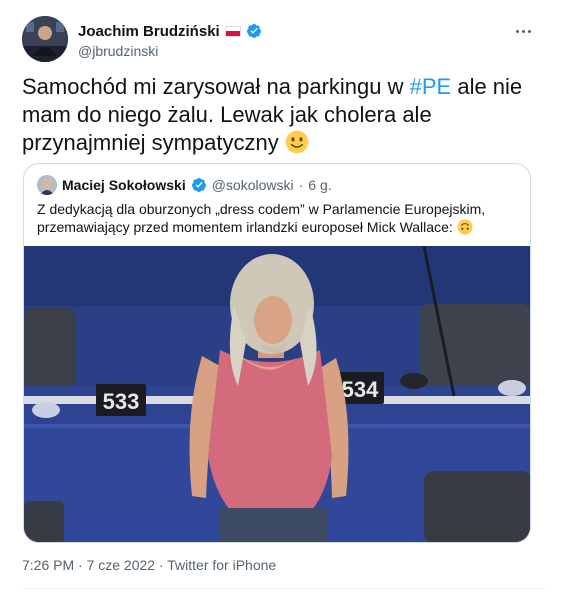 The image size is (569, 602). I want to click on quoted-author-avatar, so click(47, 185).